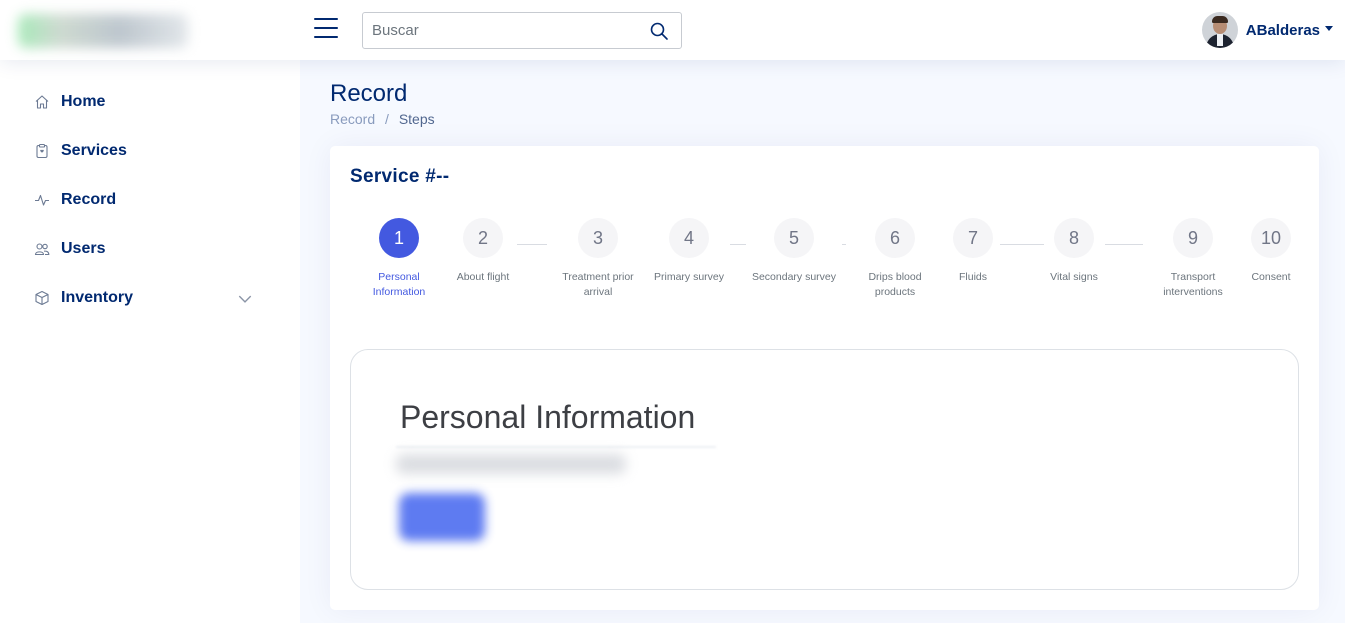 Image resolution: width=1345 pixels, height=623 pixels. Describe the element at coordinates (150, 249) in the screenshot. I see `sidebar-item-users: Users` at that location.